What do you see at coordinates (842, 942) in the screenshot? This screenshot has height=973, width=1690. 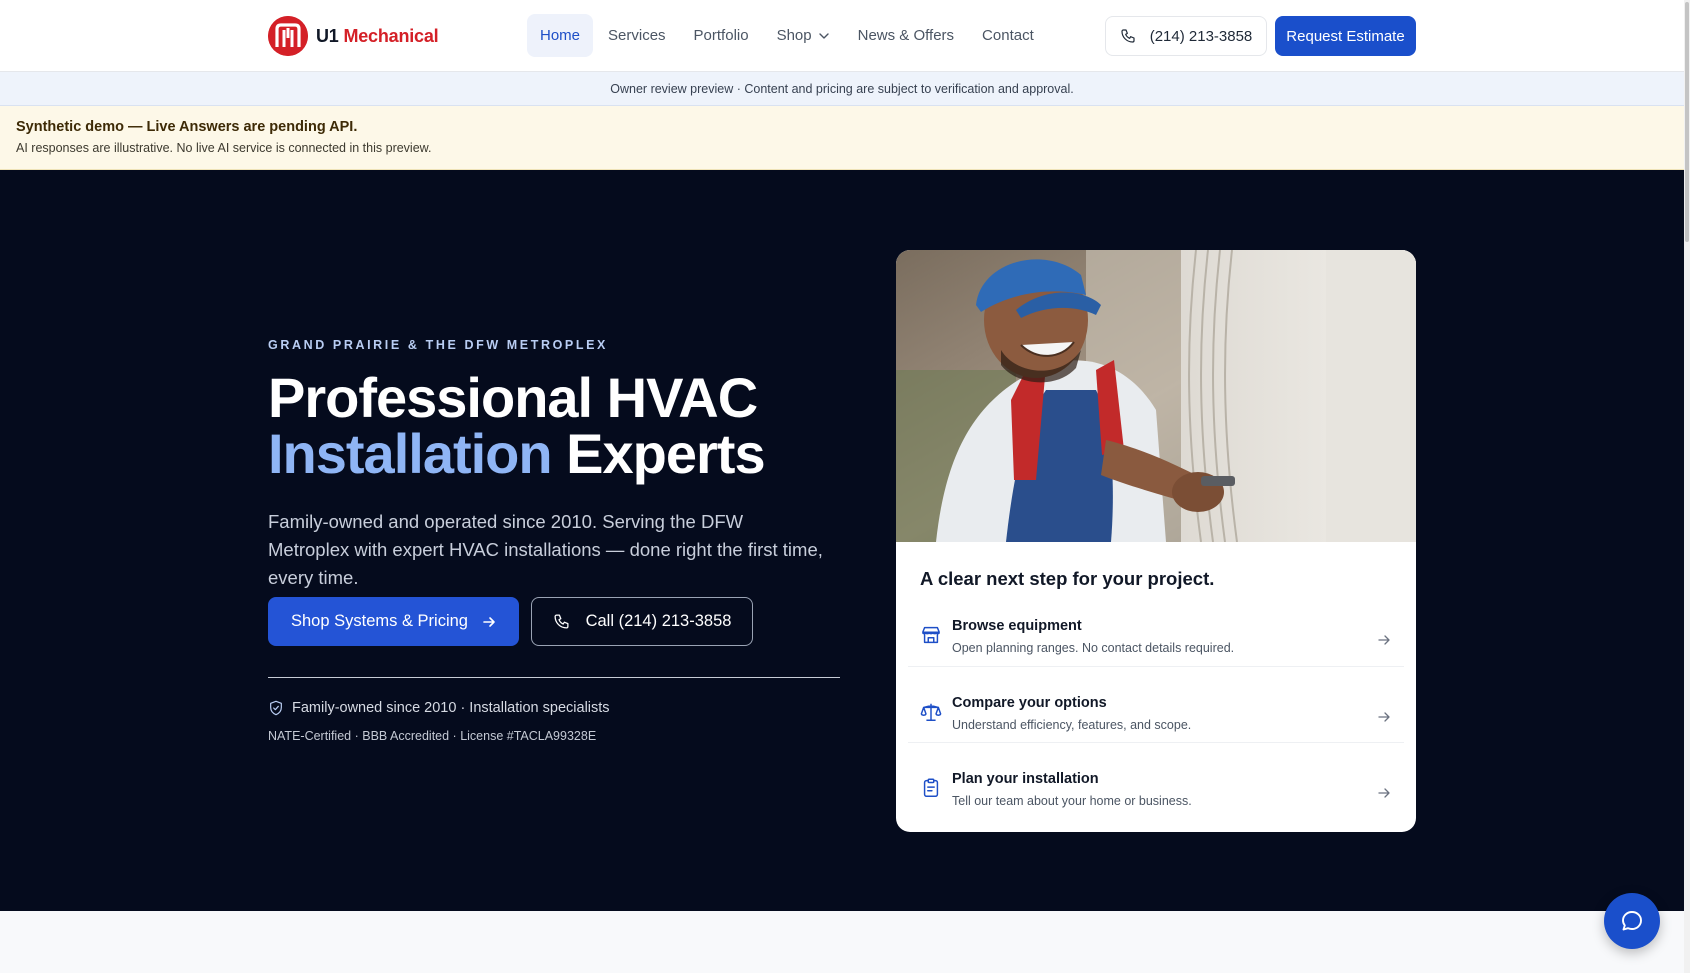 I see `next-section` at bounding box center [842, 942].